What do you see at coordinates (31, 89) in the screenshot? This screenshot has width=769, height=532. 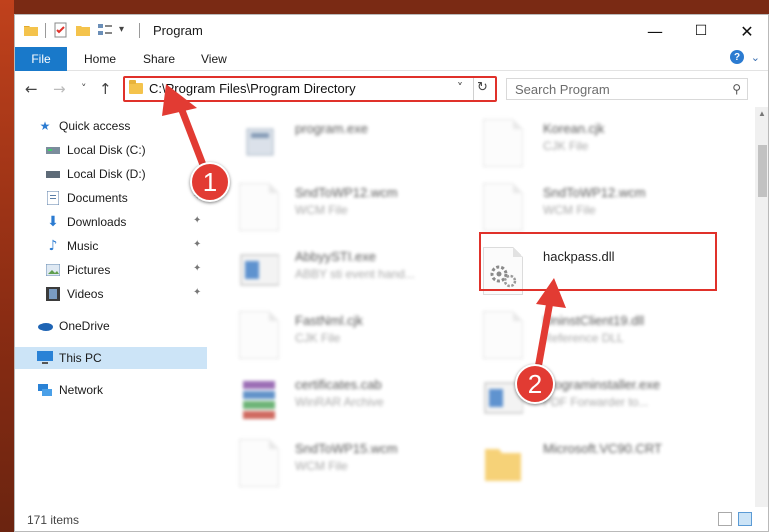 I see `back-arrow-icon: ←` at bounding box center [31, 89].